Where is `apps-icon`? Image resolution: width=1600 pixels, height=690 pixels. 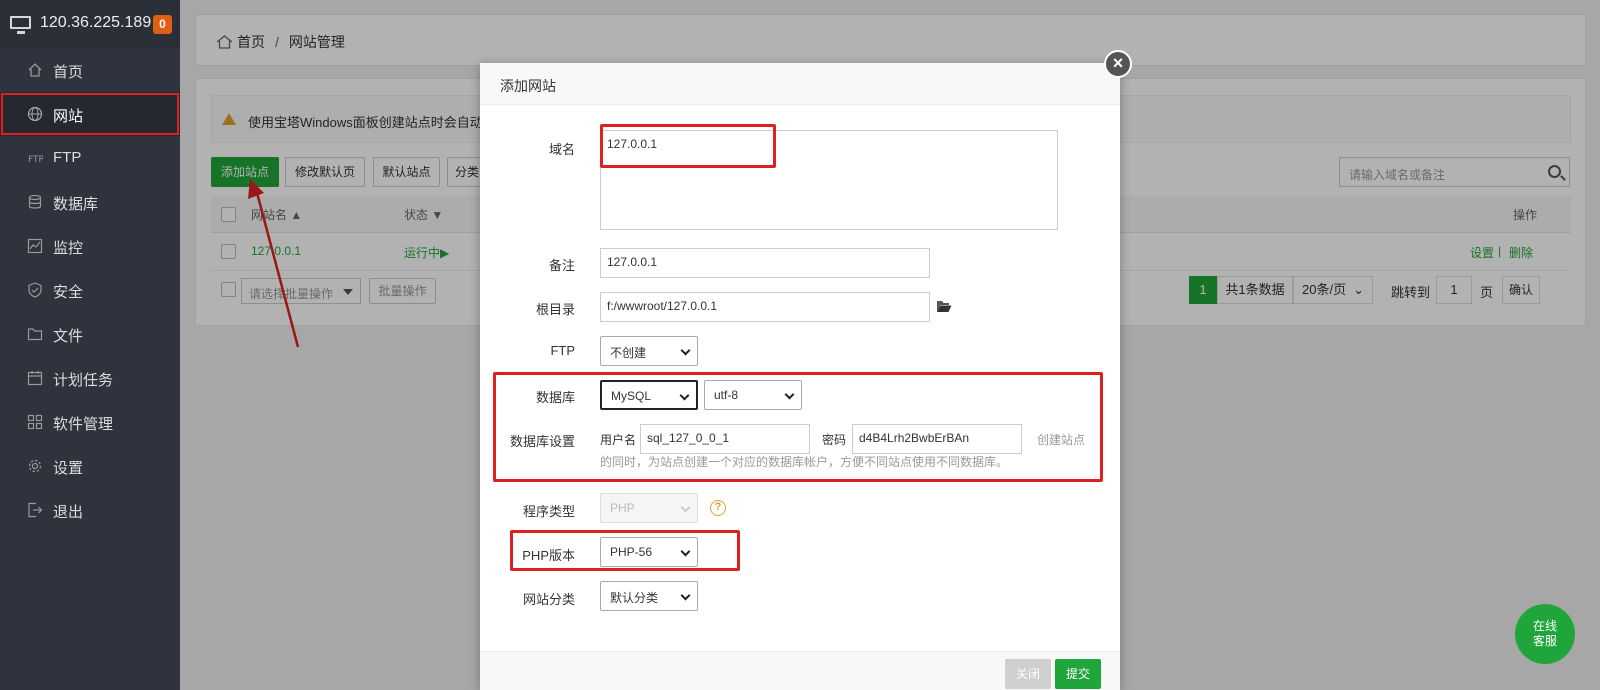 apps-icon is located at coordinates (35, 422).